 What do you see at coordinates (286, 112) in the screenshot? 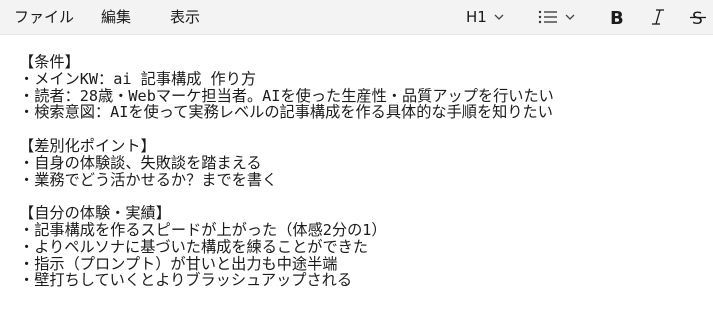
I see `doc-line: ・検索意図：AIを使って実務レベルの記事構成を作る具体的な手順を知りたい` at bounding box center [286, 112].